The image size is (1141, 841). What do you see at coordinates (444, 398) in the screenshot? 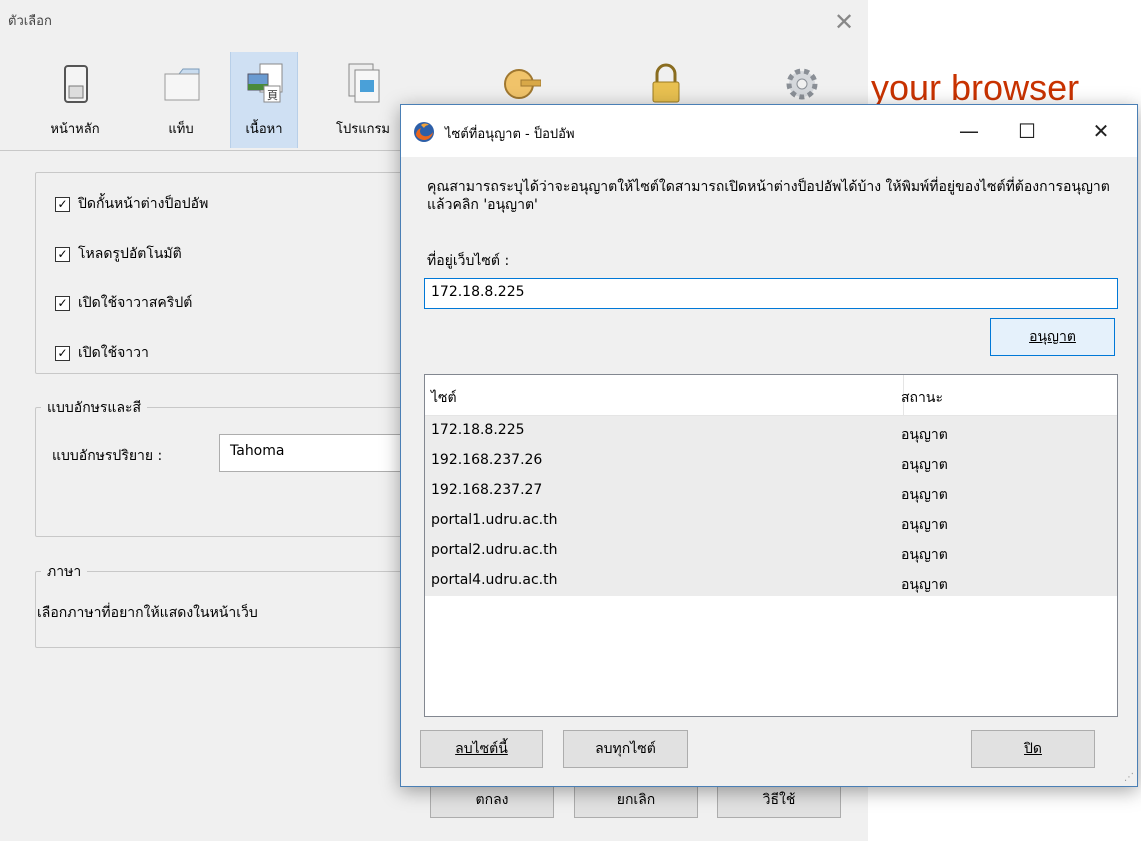
I see `column-site-header: ไซต์` at bounding box center [444, 398].